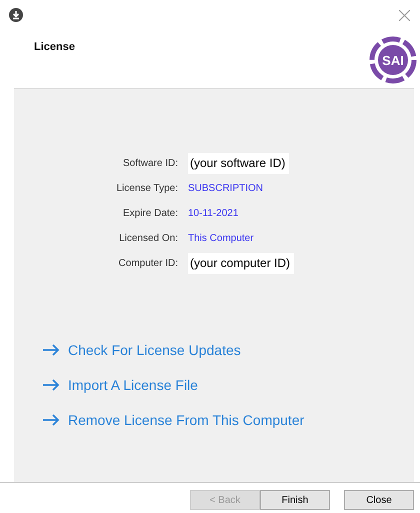  I want to click on close-button: Close, so click(379, 500).